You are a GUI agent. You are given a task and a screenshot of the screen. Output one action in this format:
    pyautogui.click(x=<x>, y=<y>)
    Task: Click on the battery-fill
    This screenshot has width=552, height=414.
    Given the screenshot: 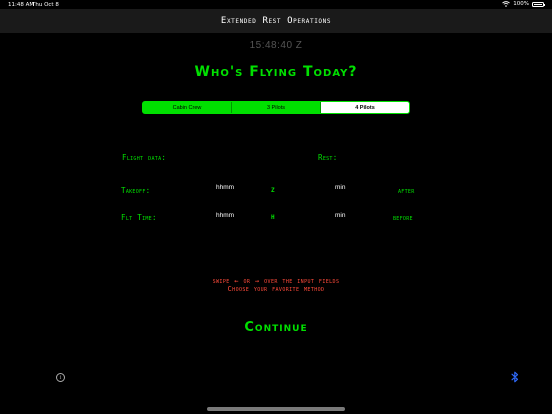 What is the action you would take?
    pyautogui.click(x=538, y=4)
    